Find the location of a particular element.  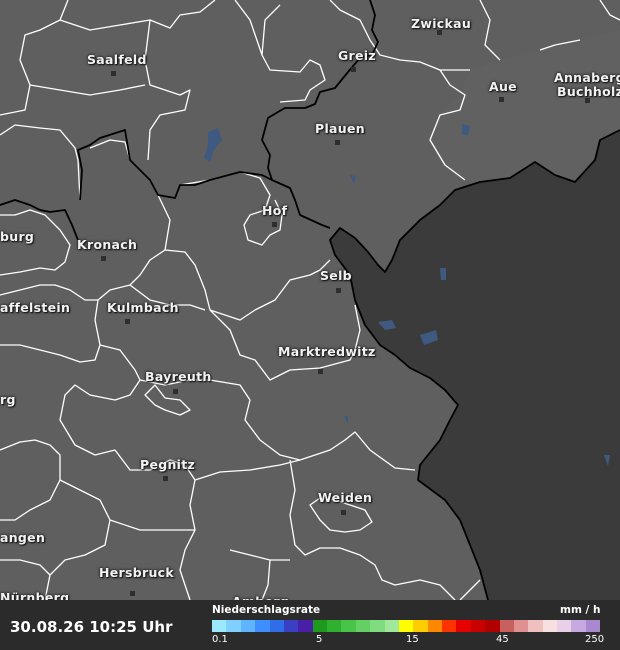

city-label-burg: burg is located at coordinates (17, 236).